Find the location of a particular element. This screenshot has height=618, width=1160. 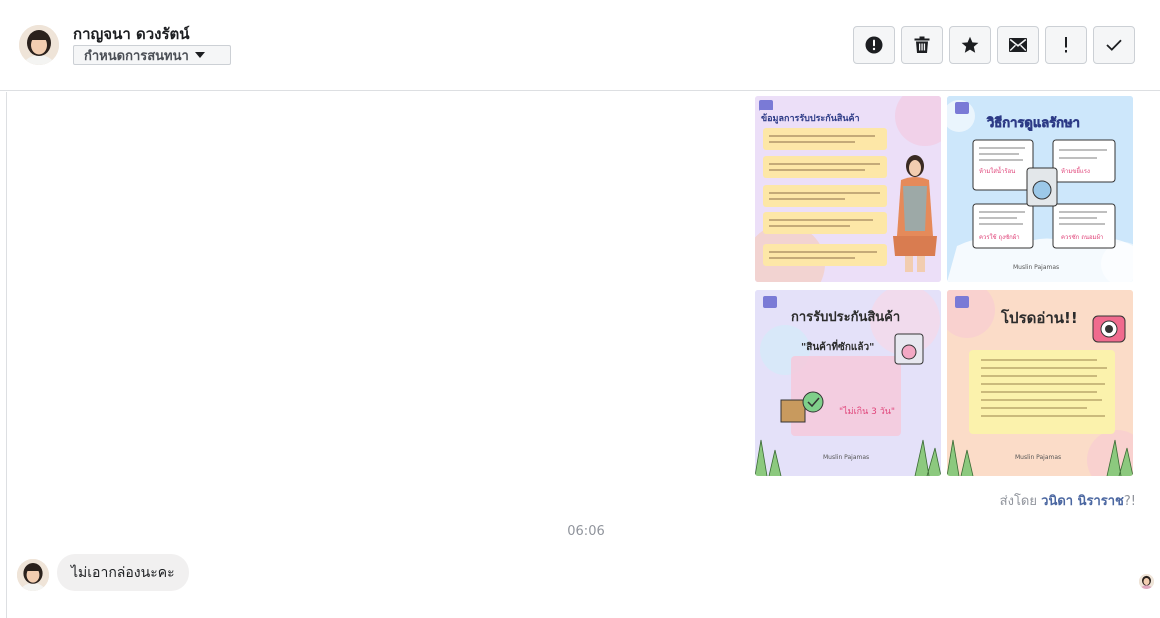

message-timestamp: 06:06 is located at coordinates (586, 531).